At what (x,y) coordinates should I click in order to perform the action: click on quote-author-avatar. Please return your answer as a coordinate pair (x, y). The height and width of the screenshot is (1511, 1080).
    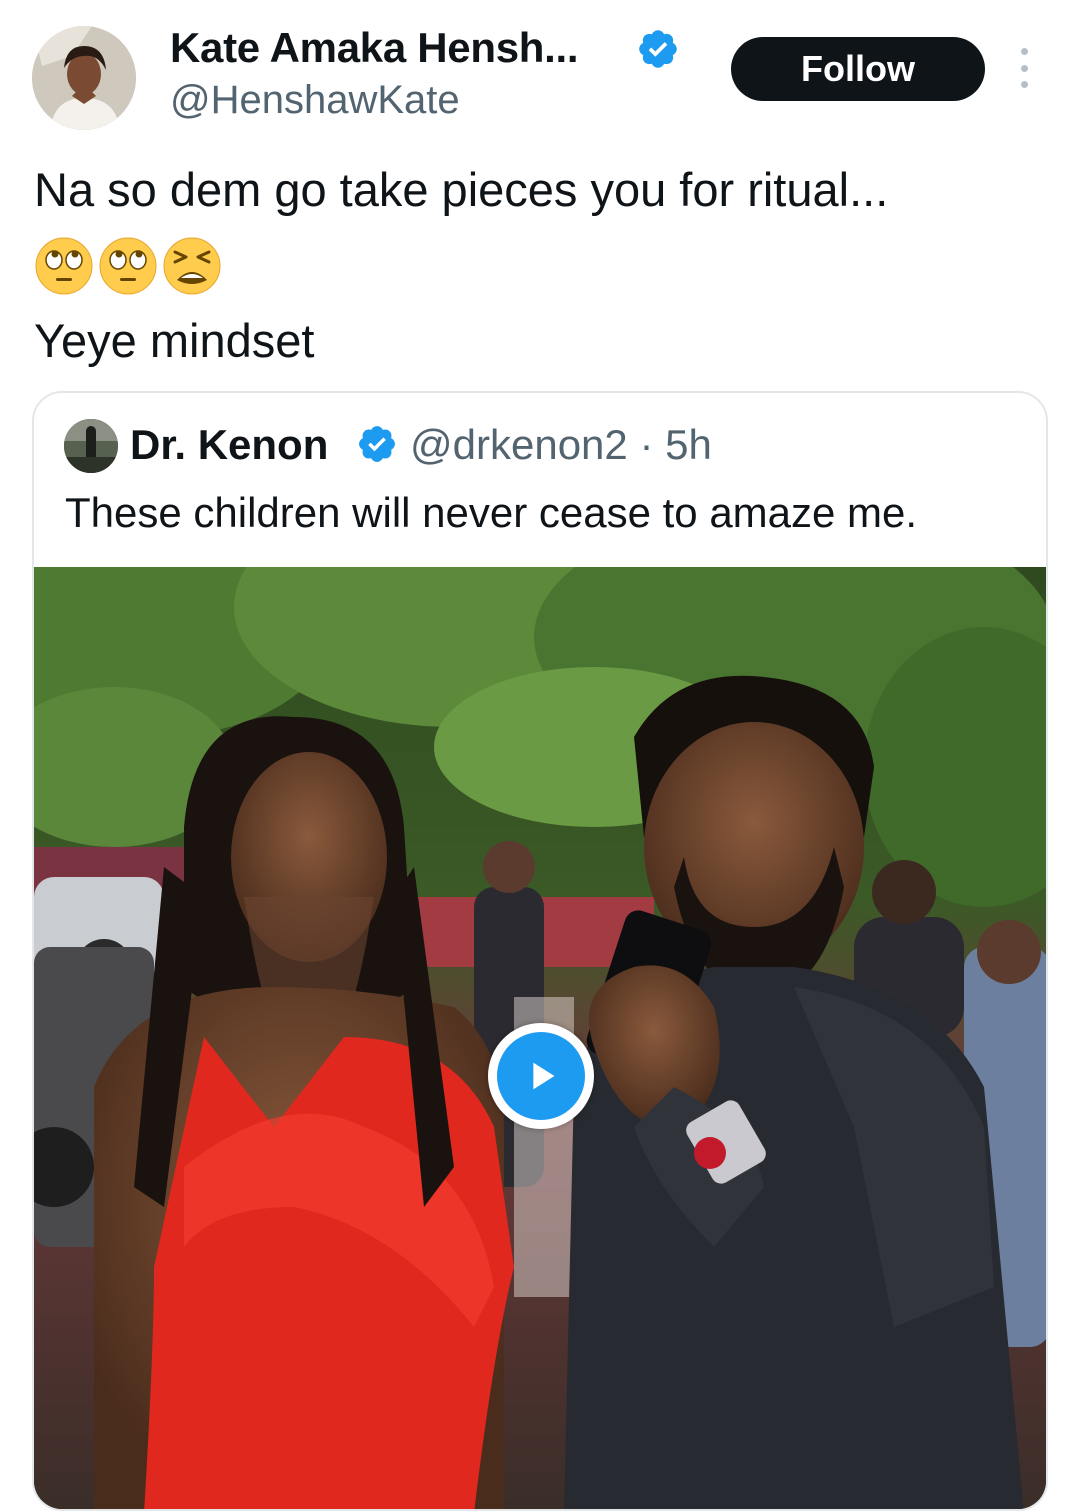
    Looking at the image, I should click on (91, 446).